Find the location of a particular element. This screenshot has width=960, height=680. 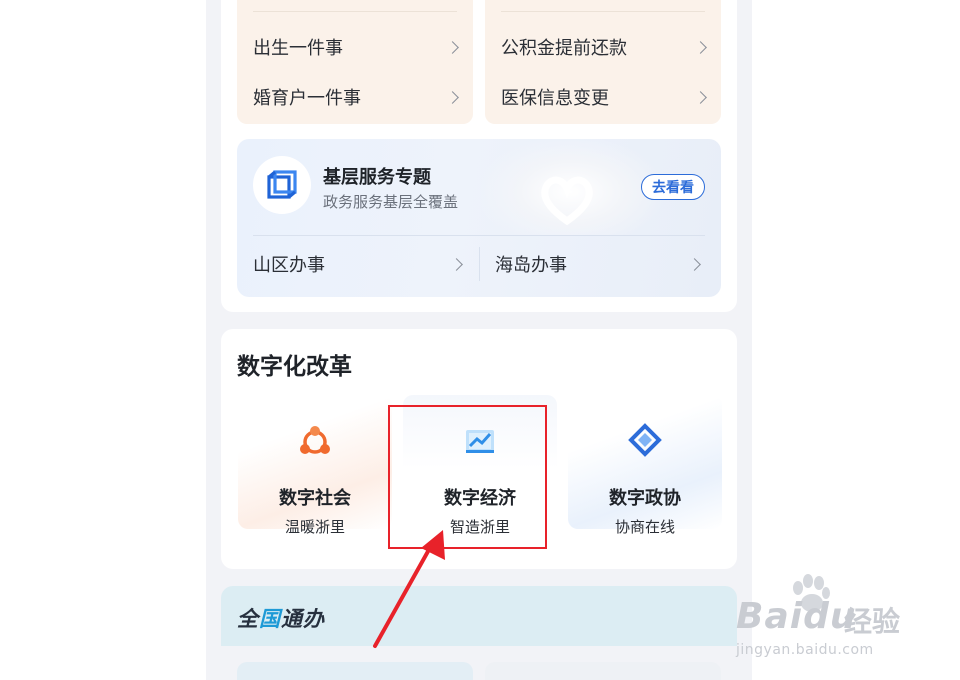

tile-subtitle: 温暖浙里 is located at coordinates (314, 527).